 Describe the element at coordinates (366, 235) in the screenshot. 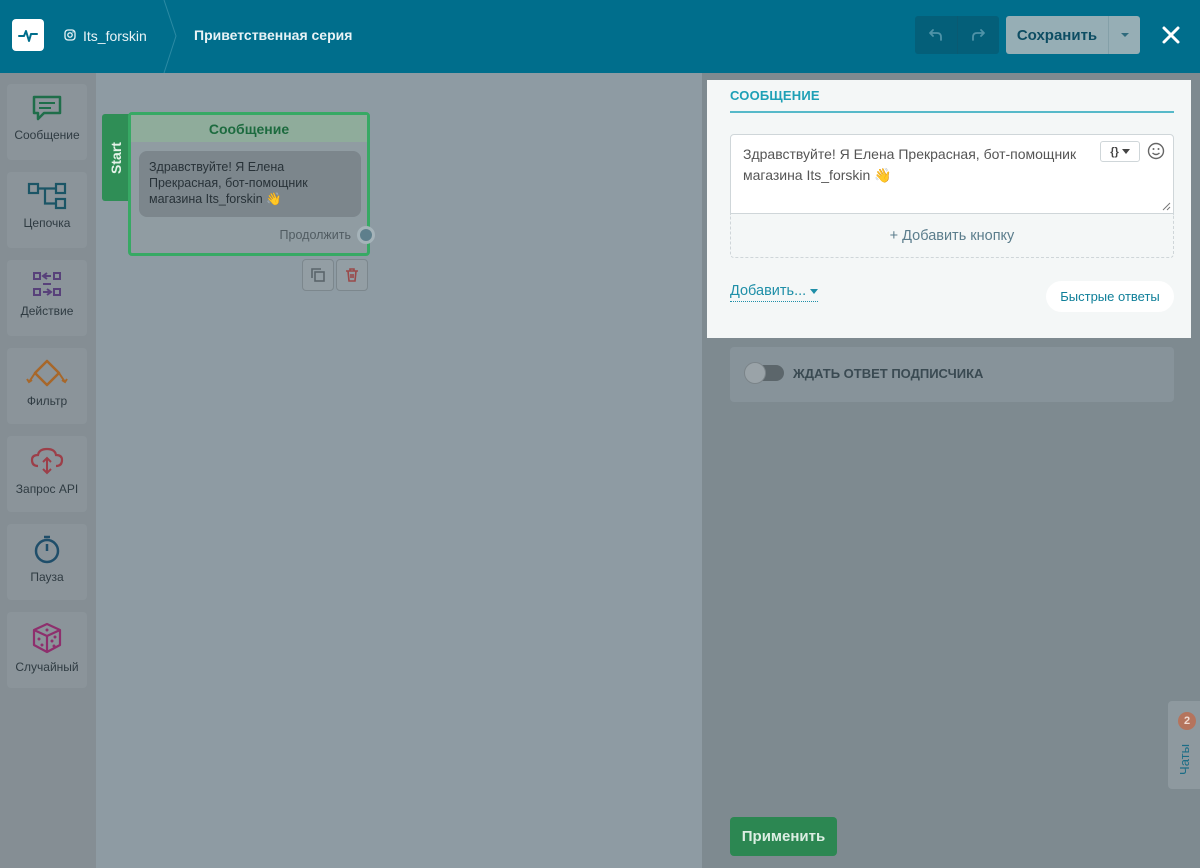

I see `node-output-port` at that location.